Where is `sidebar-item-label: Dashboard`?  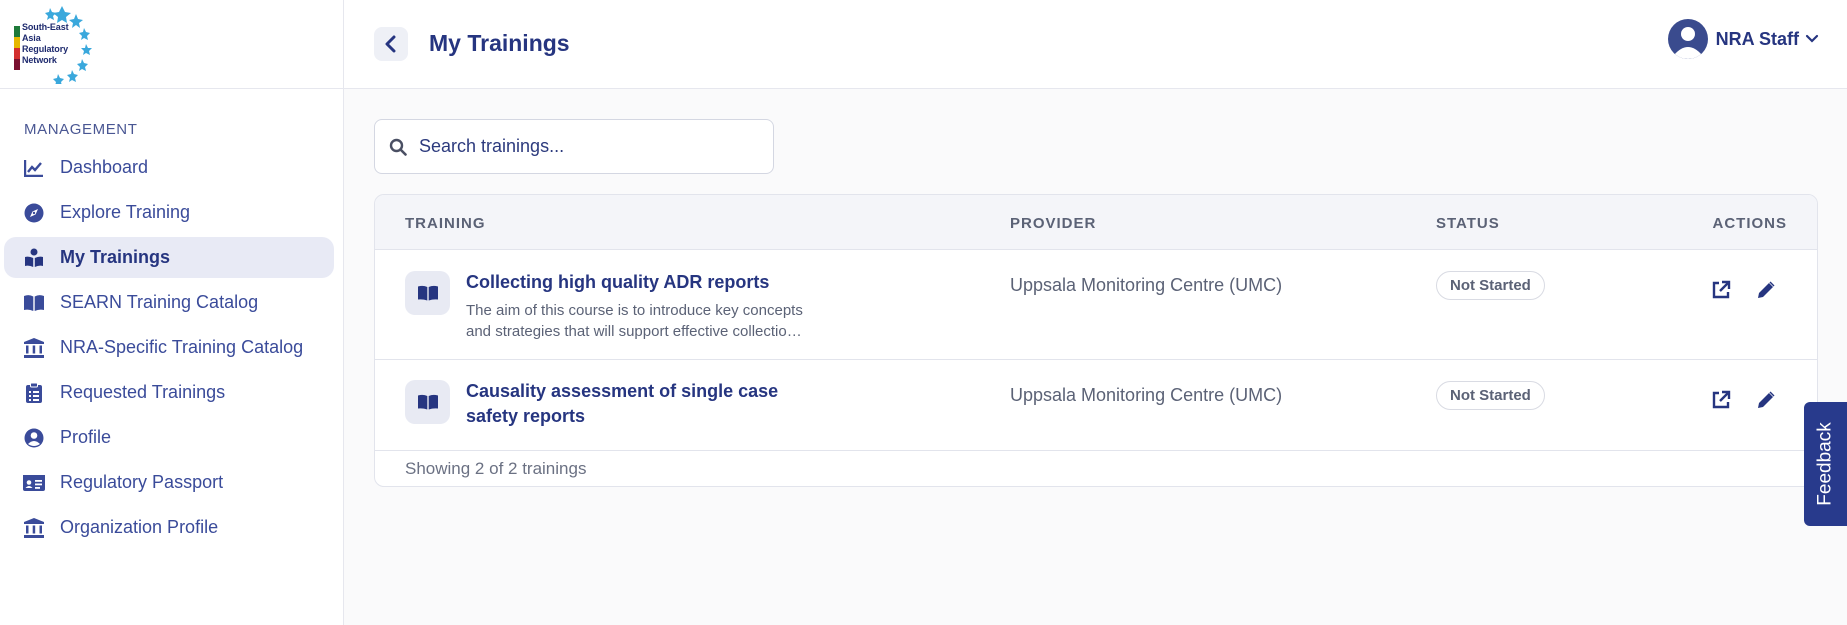
sidebar-item-label: Dashboard is located at coordinates (104, 167).